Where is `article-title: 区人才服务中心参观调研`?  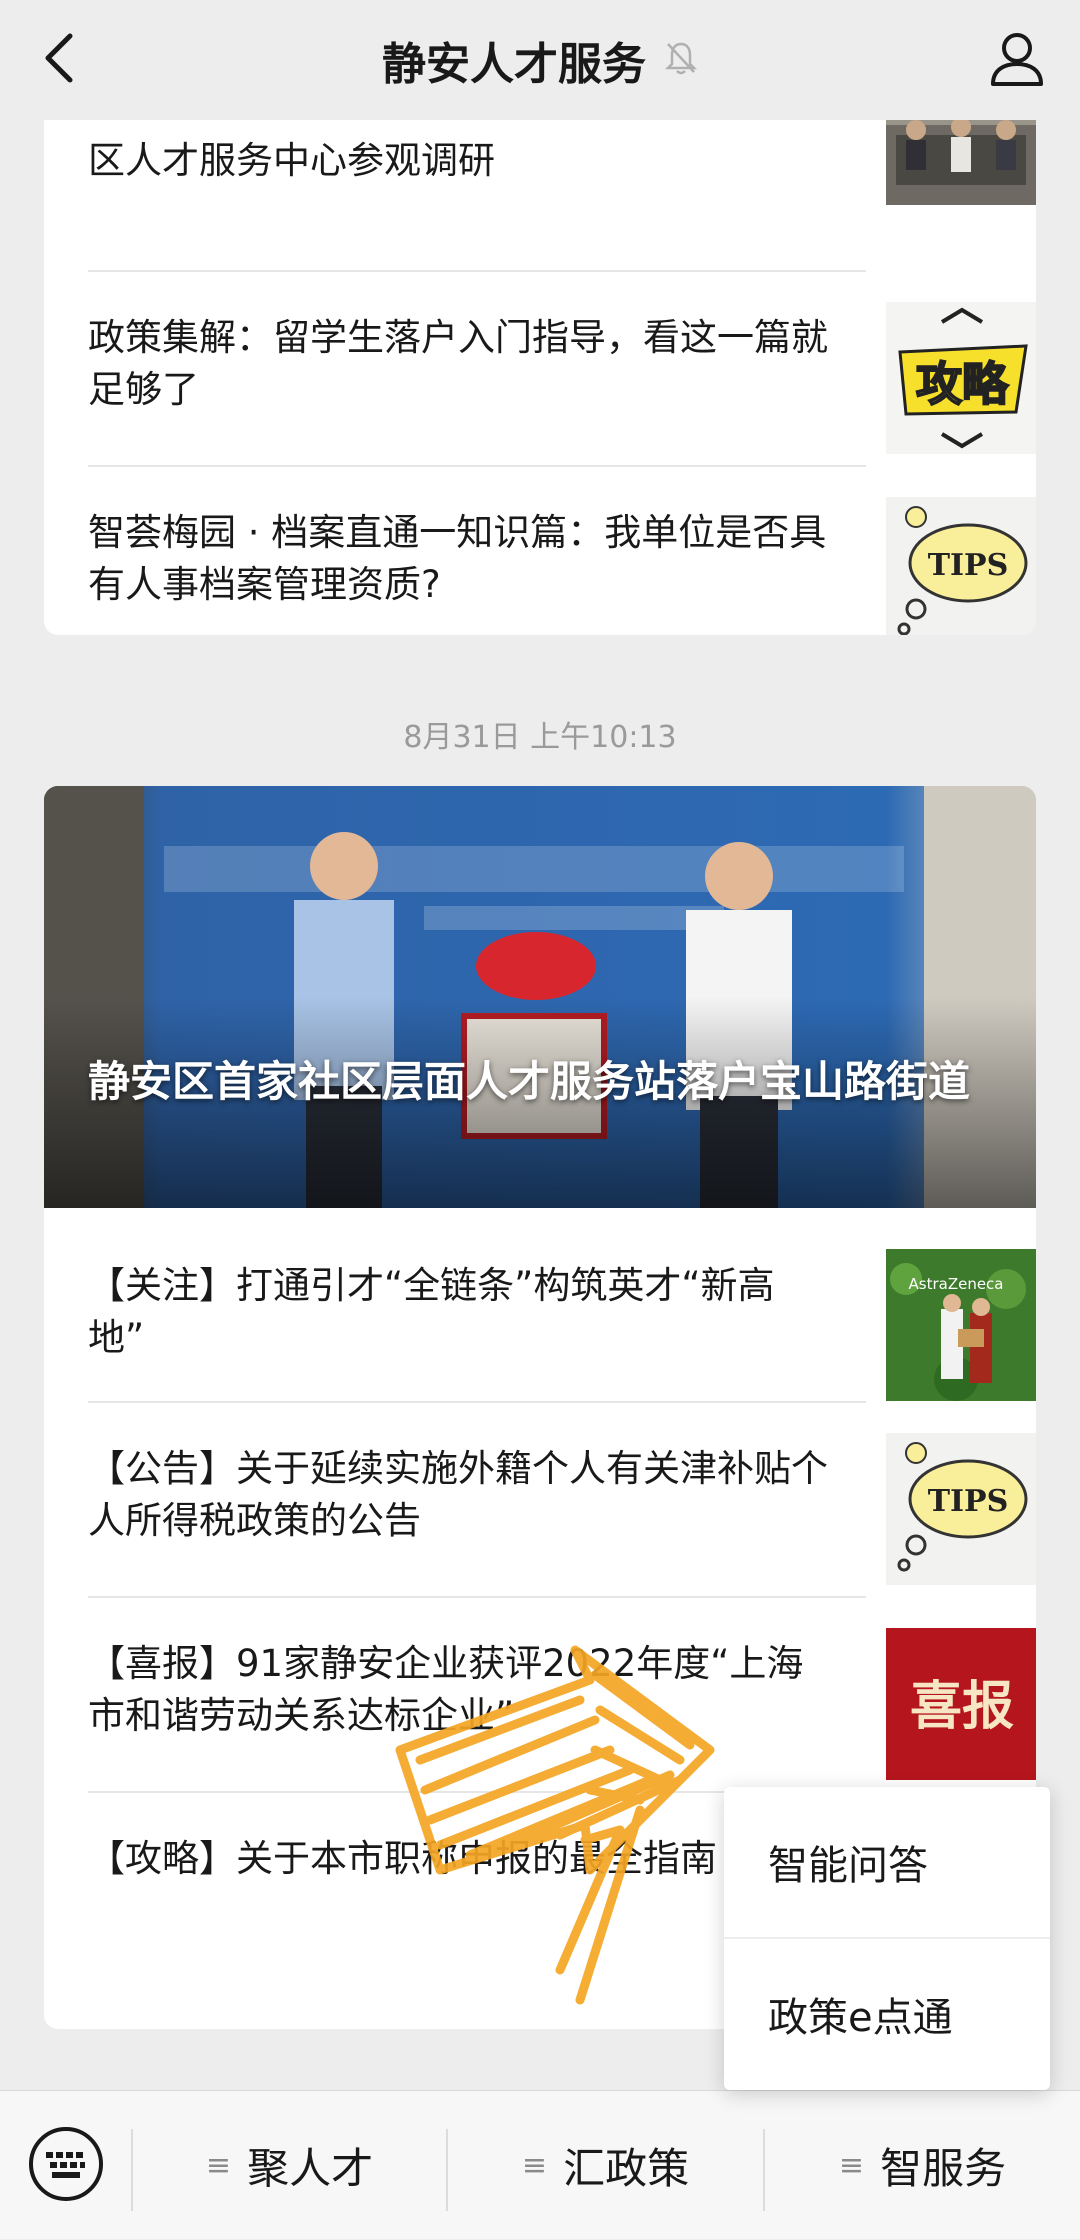
article-title: 区人才服务中心参观调研 is located at coordinates (291, 160).